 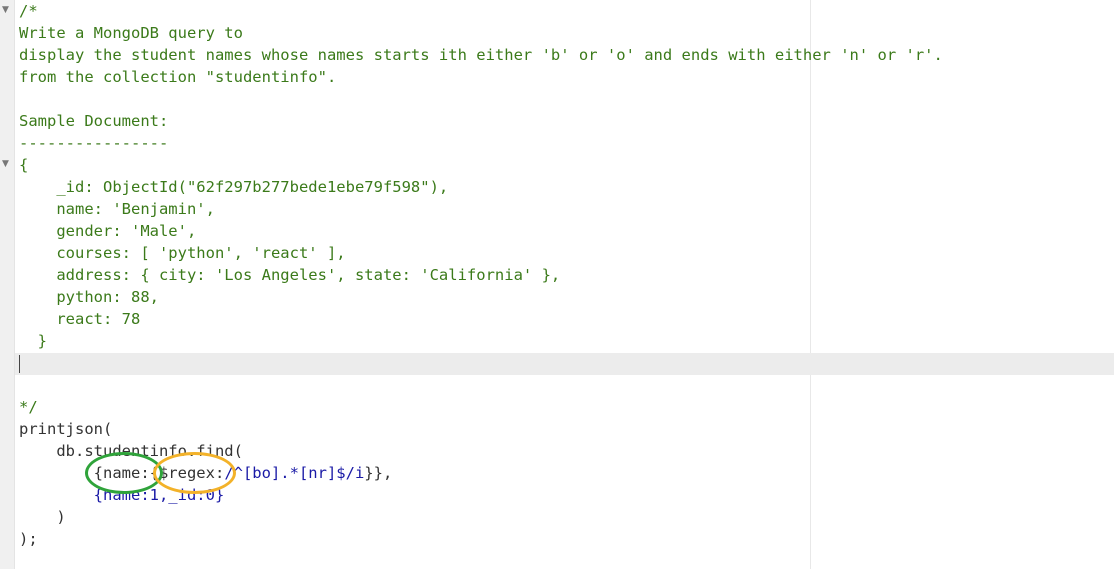 What do you see at coordinates (810, 284) in the screenshot?
I see `print-margin` at bounding box center [810, 284].